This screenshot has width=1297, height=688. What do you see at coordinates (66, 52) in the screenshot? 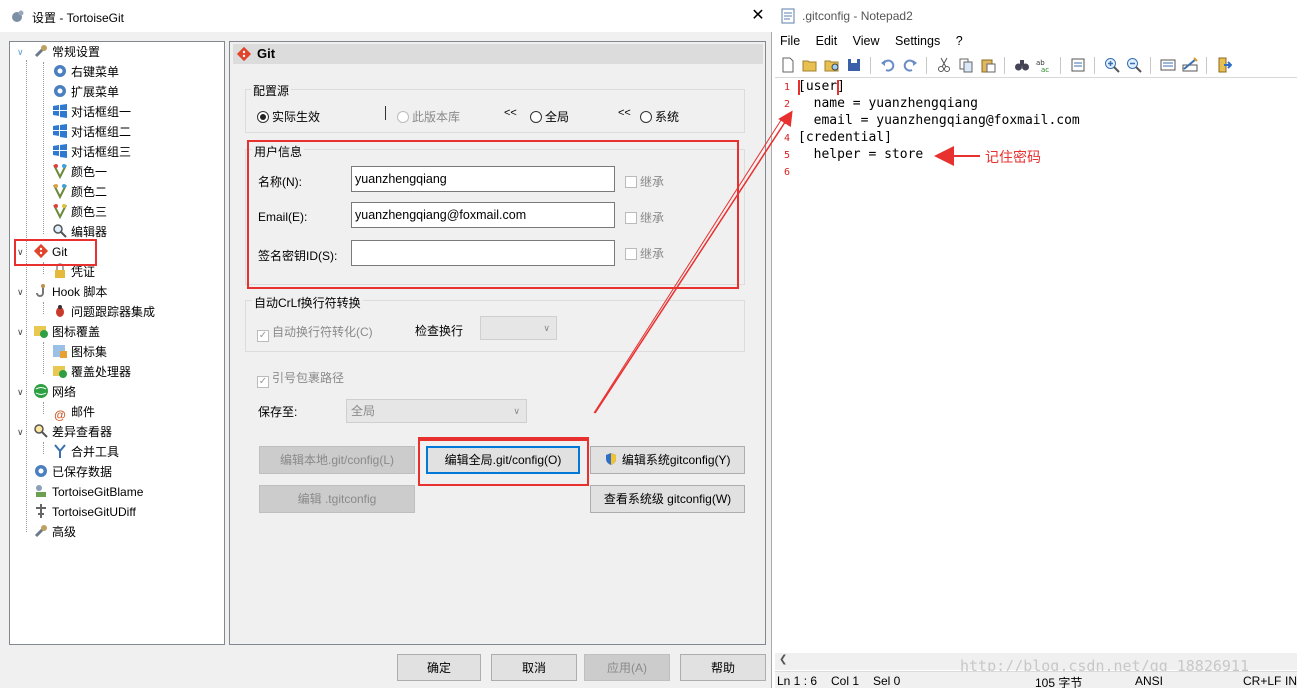
I see `tree-item-general: 常规设置` at bounding box center [66, 52].